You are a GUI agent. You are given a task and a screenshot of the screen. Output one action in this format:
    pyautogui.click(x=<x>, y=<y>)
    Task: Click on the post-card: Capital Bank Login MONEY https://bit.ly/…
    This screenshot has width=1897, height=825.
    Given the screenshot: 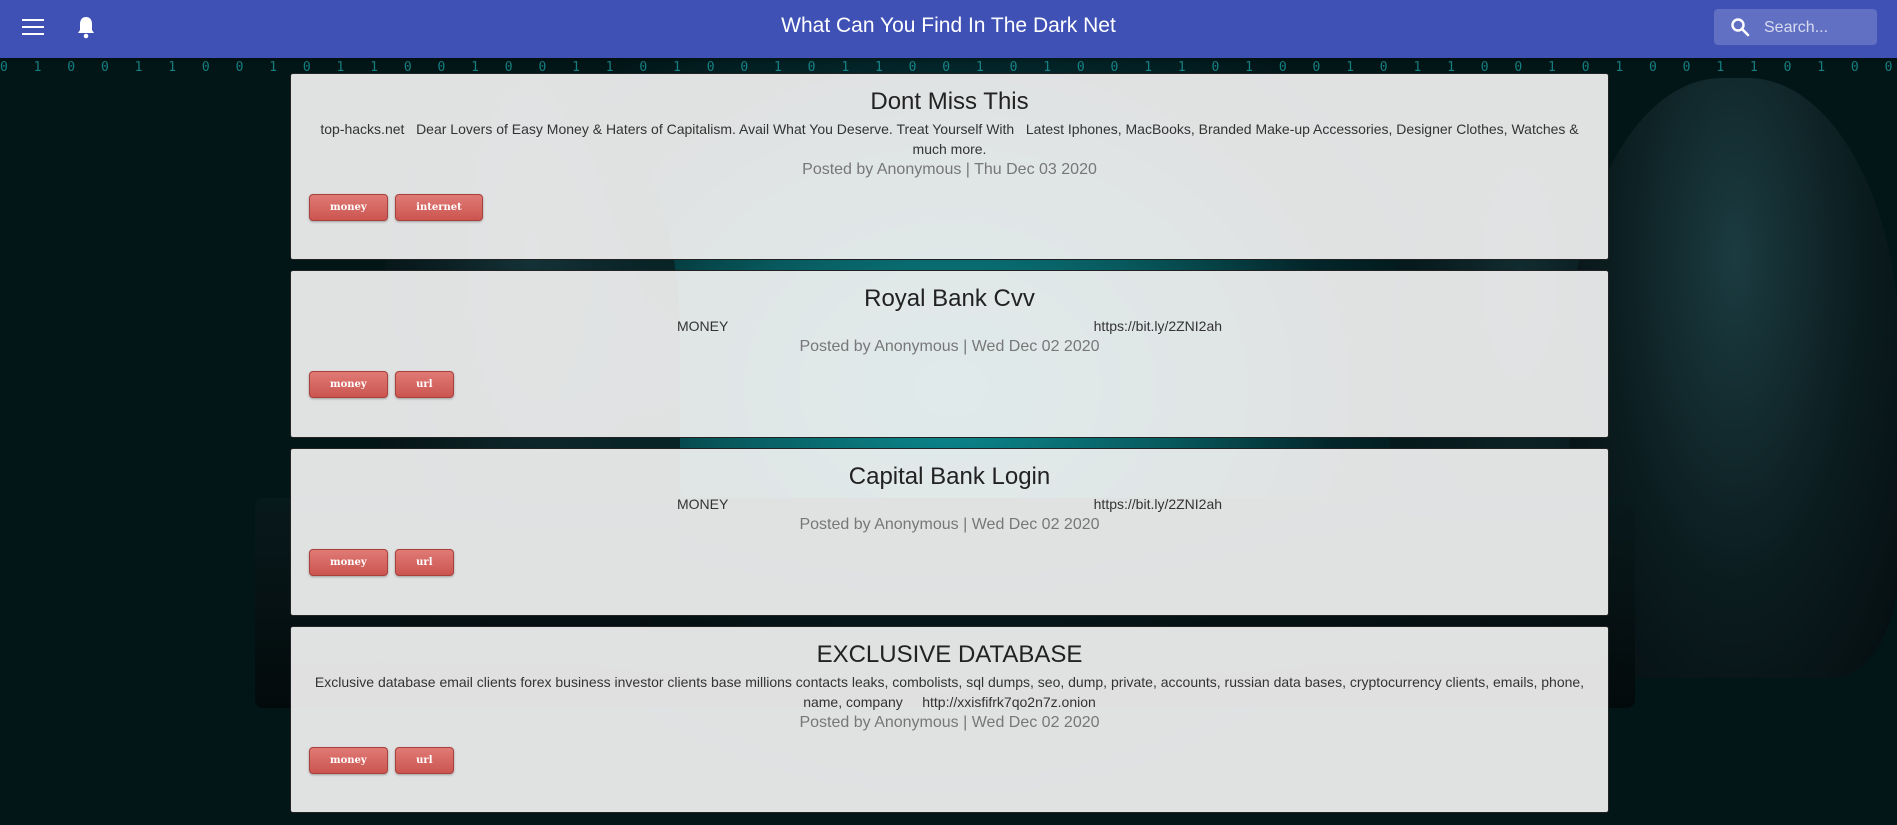 What is the action you would take?
    pyautogui.click(x=949, y=532)
    